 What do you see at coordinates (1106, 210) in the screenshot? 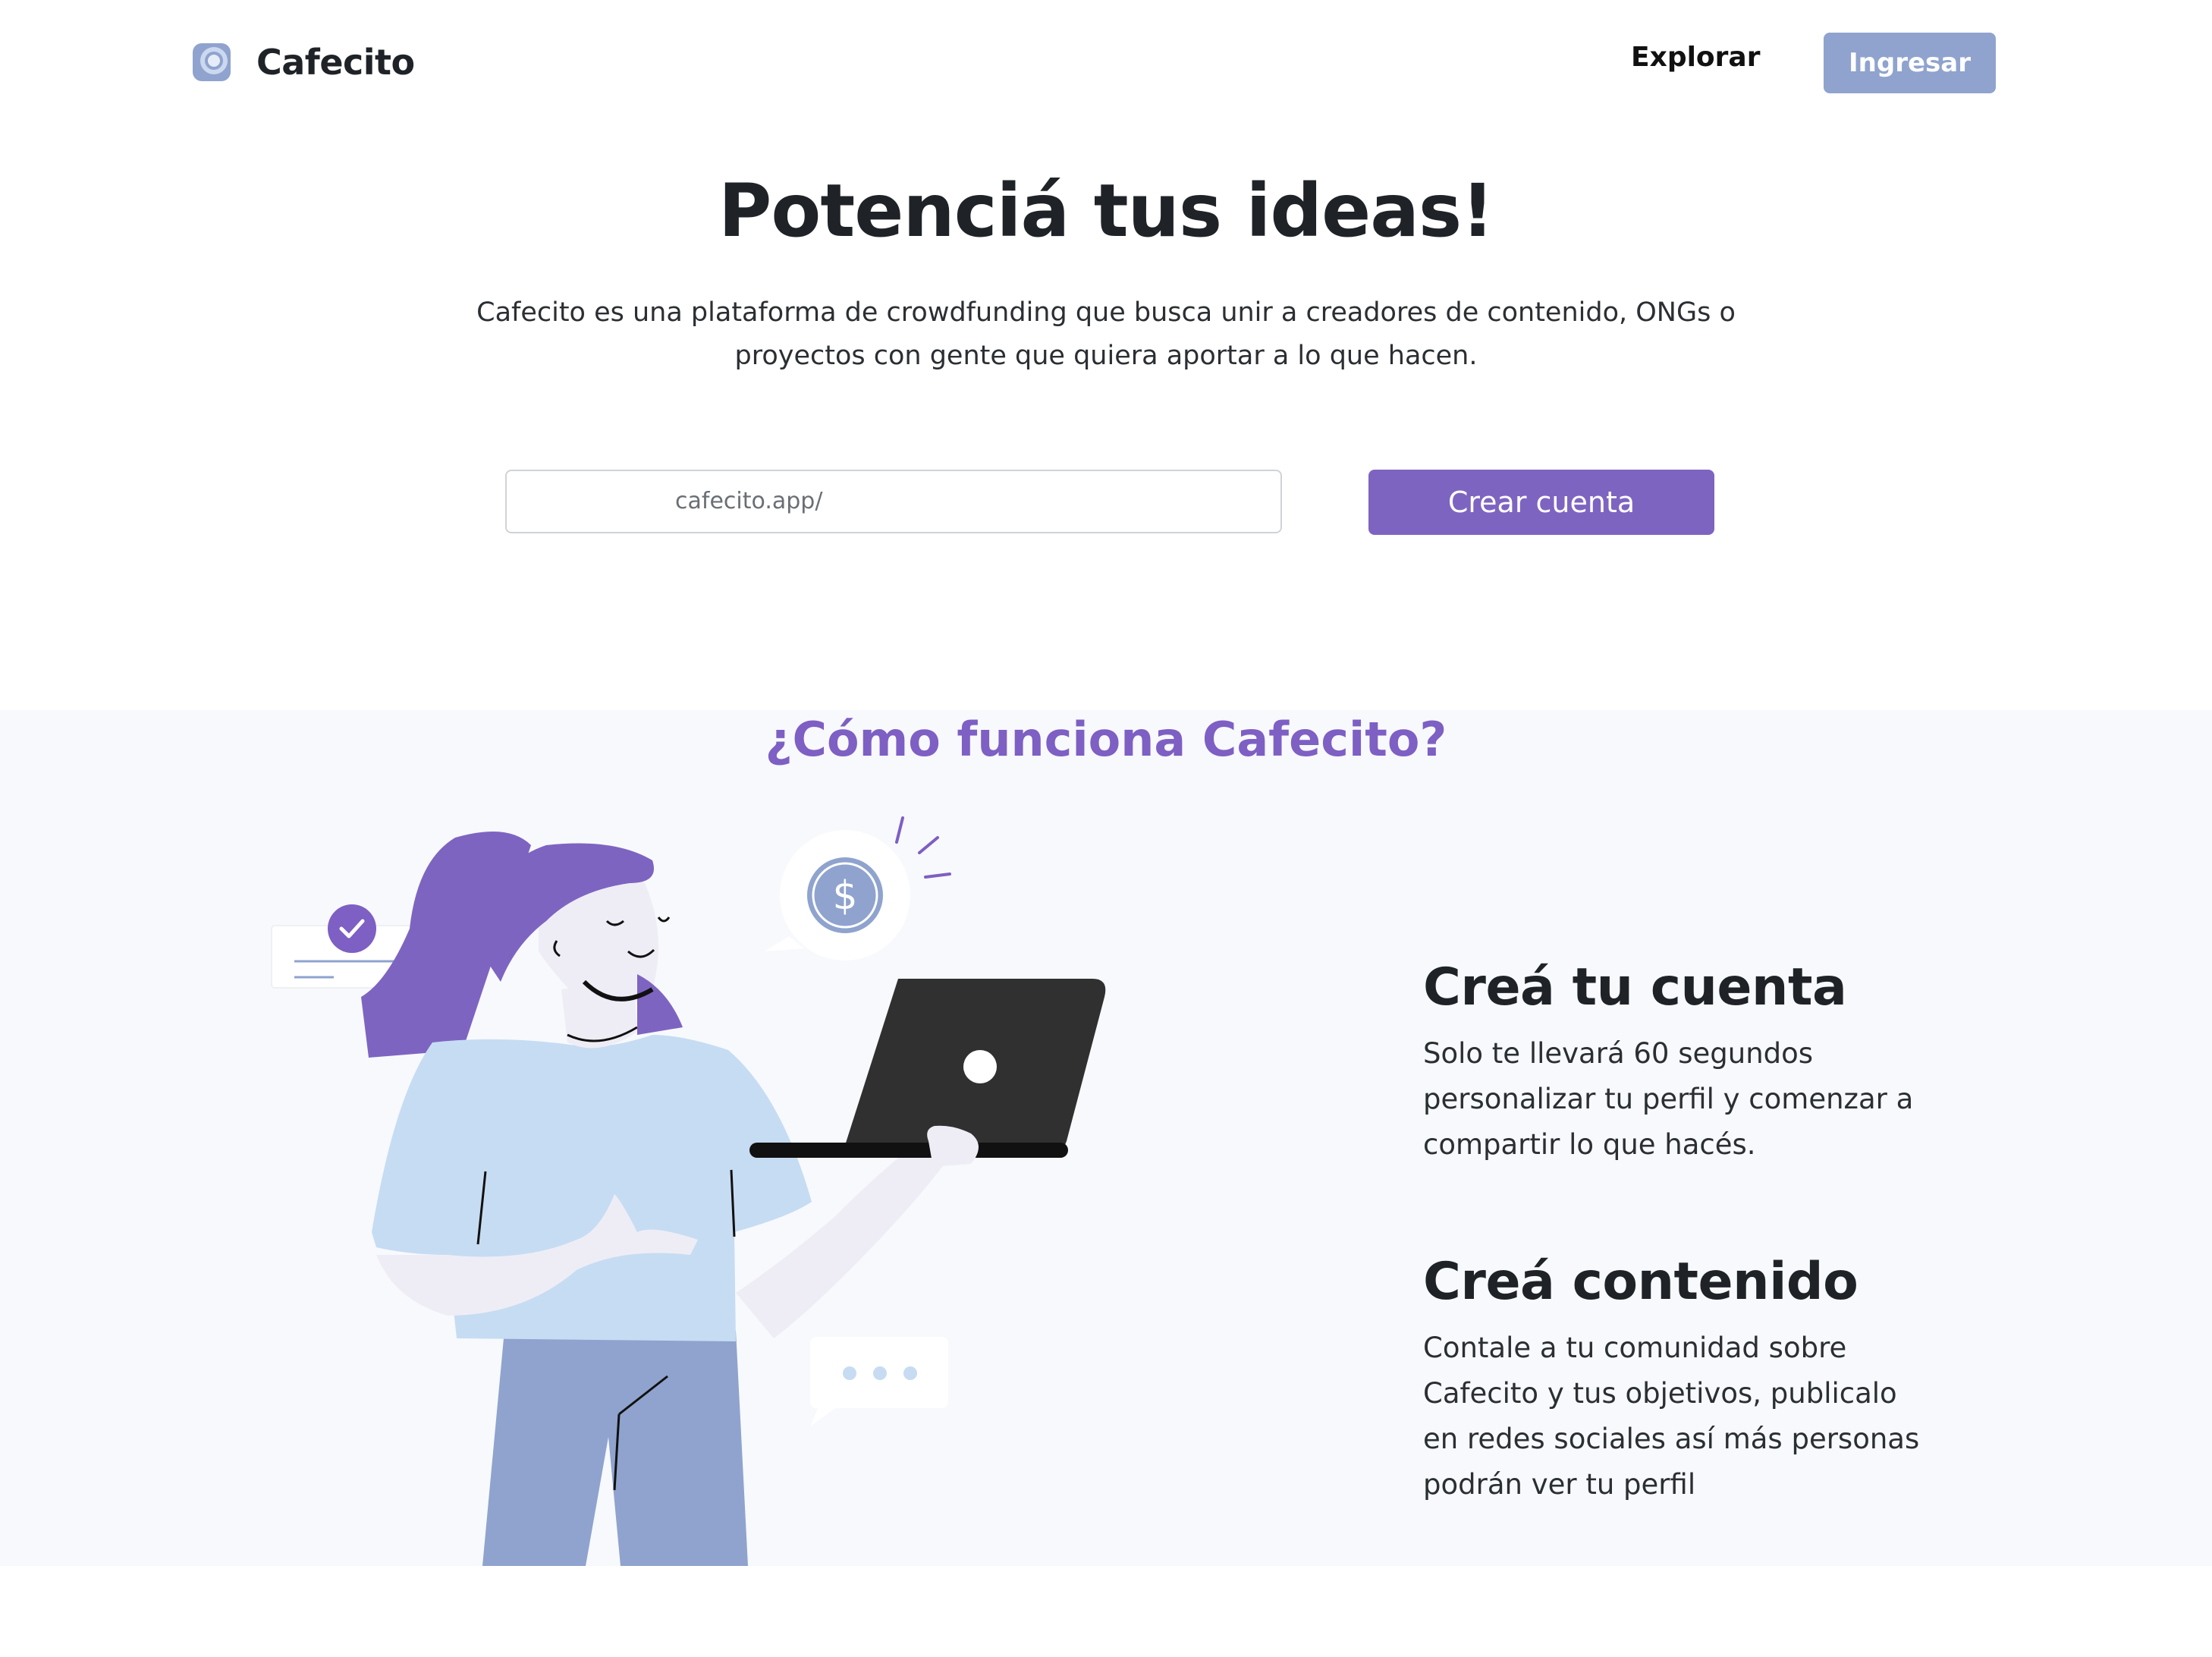
I see `hero-title: Potenciá tus ideas!` at bounding box center [1106, 210].